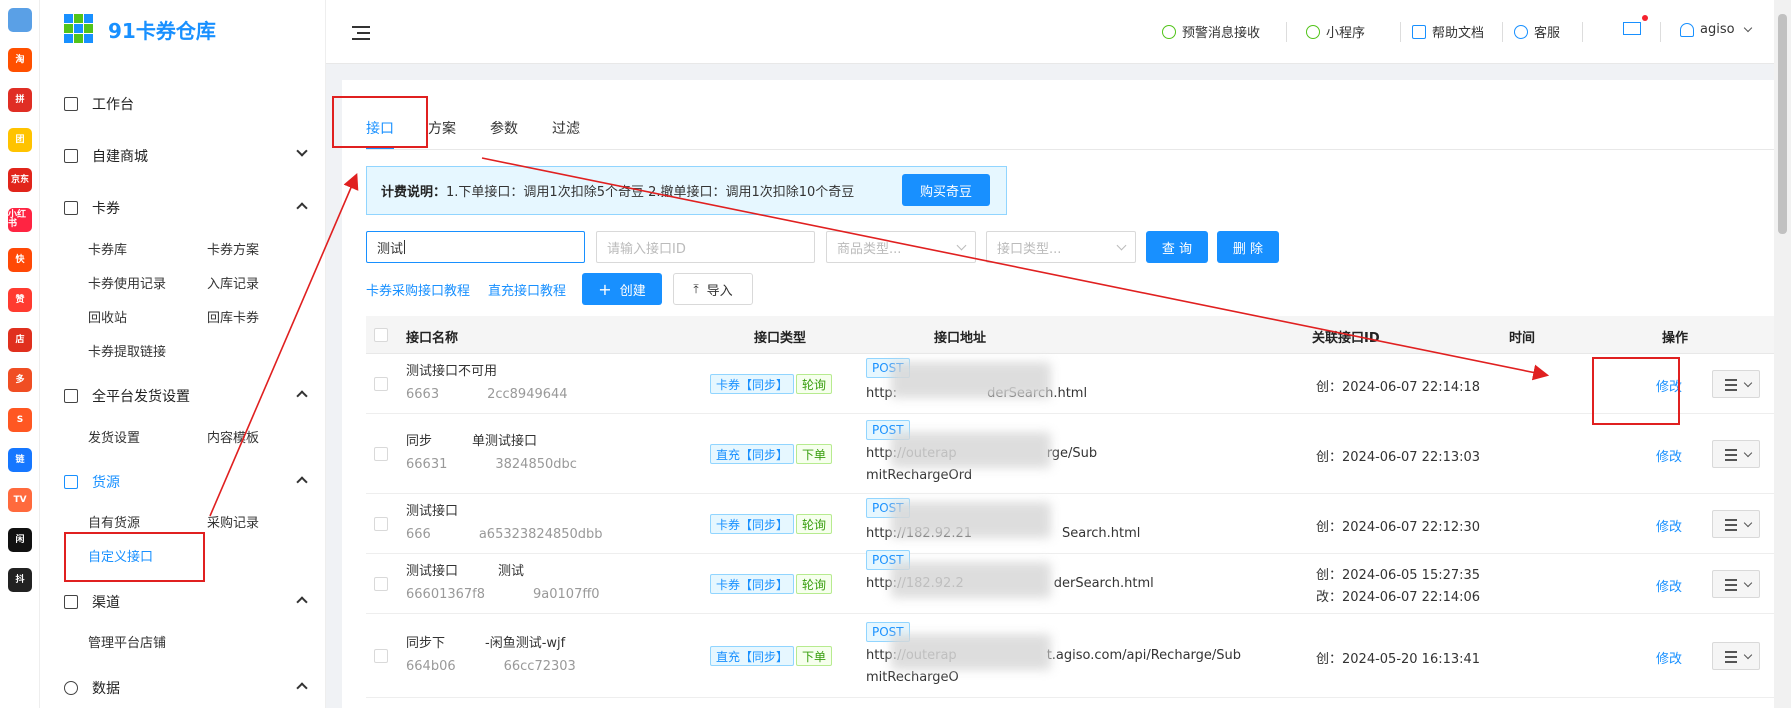  What do you see at coordinates (20, 420) in the screenshot?
I see `shop-bag-icon: S` at bounding box center [20, 420].